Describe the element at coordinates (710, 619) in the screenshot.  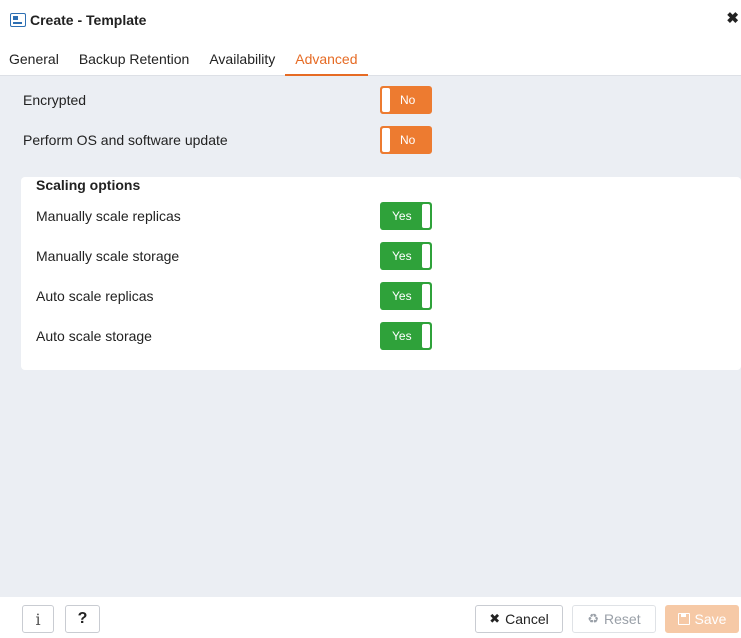
I see `save-label: Save` at that location.